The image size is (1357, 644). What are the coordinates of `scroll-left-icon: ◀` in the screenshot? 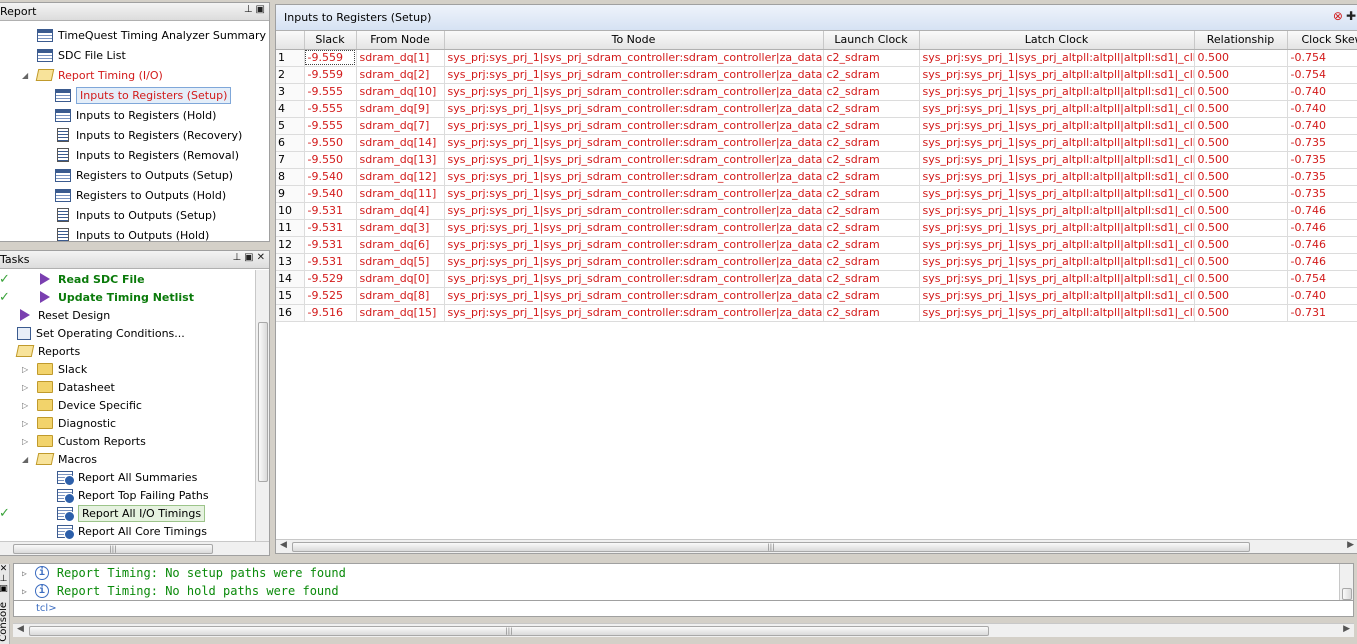 It's located at (20, 629).